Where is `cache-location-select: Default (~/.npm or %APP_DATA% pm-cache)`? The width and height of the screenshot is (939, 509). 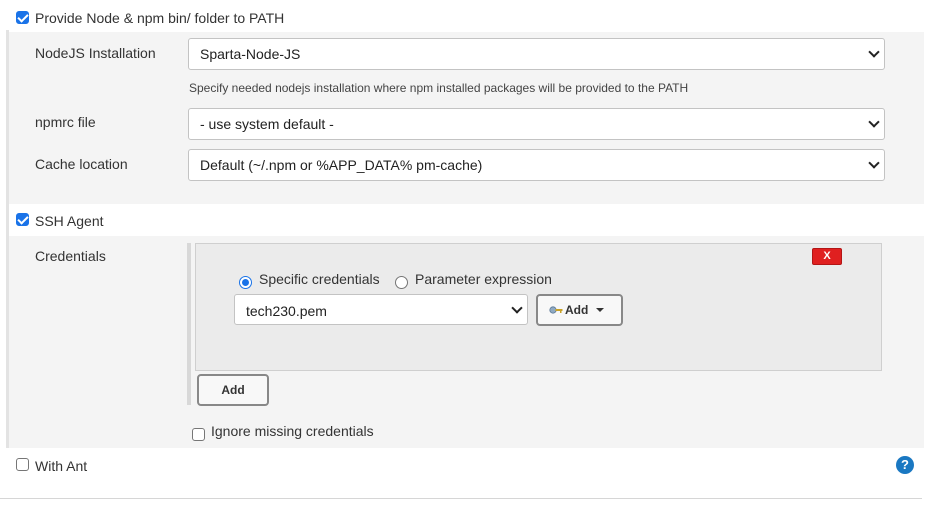
cache-location-select: Default (~/.npm or %APP_DATA% pm-cache) is located at coordinates (536, 165).